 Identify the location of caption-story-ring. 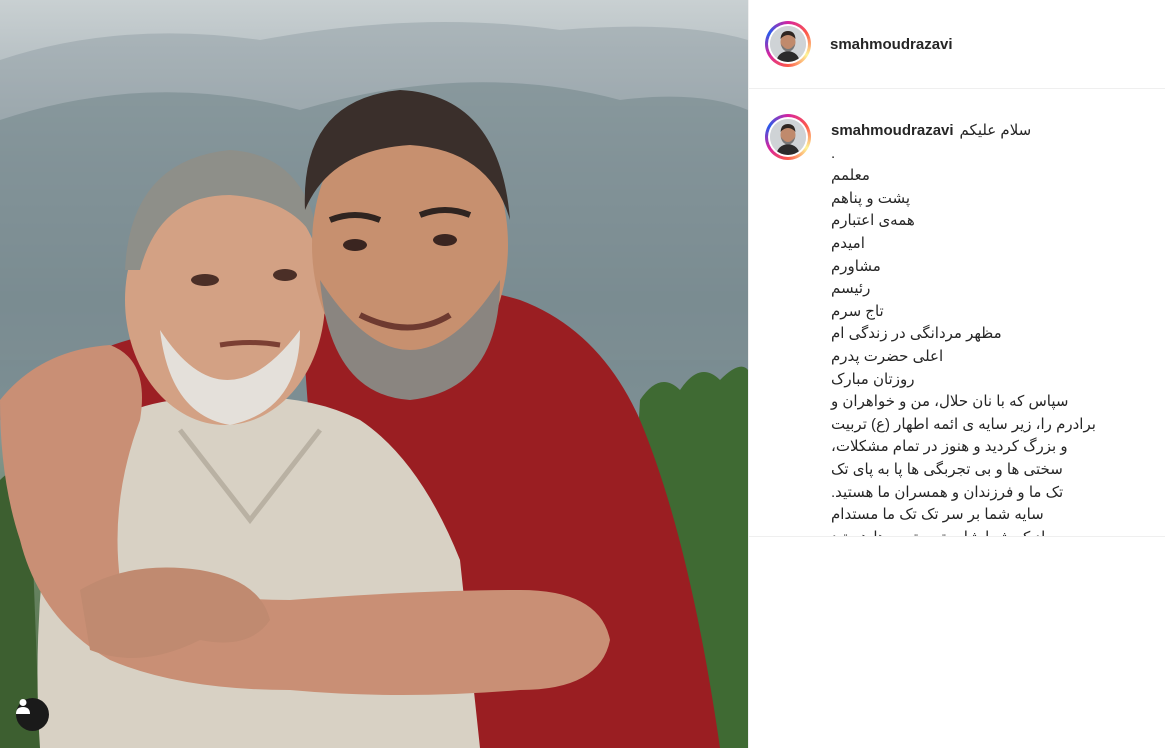
(788, 137).